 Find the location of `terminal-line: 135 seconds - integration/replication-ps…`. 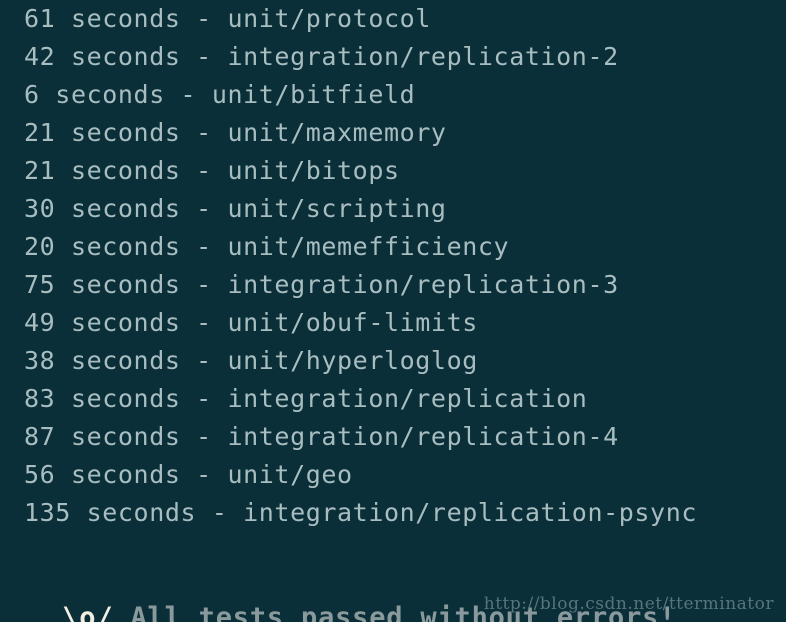

terminal-line: 135 seconds - integration/replication-ps… is located at coordinates (361, 512).